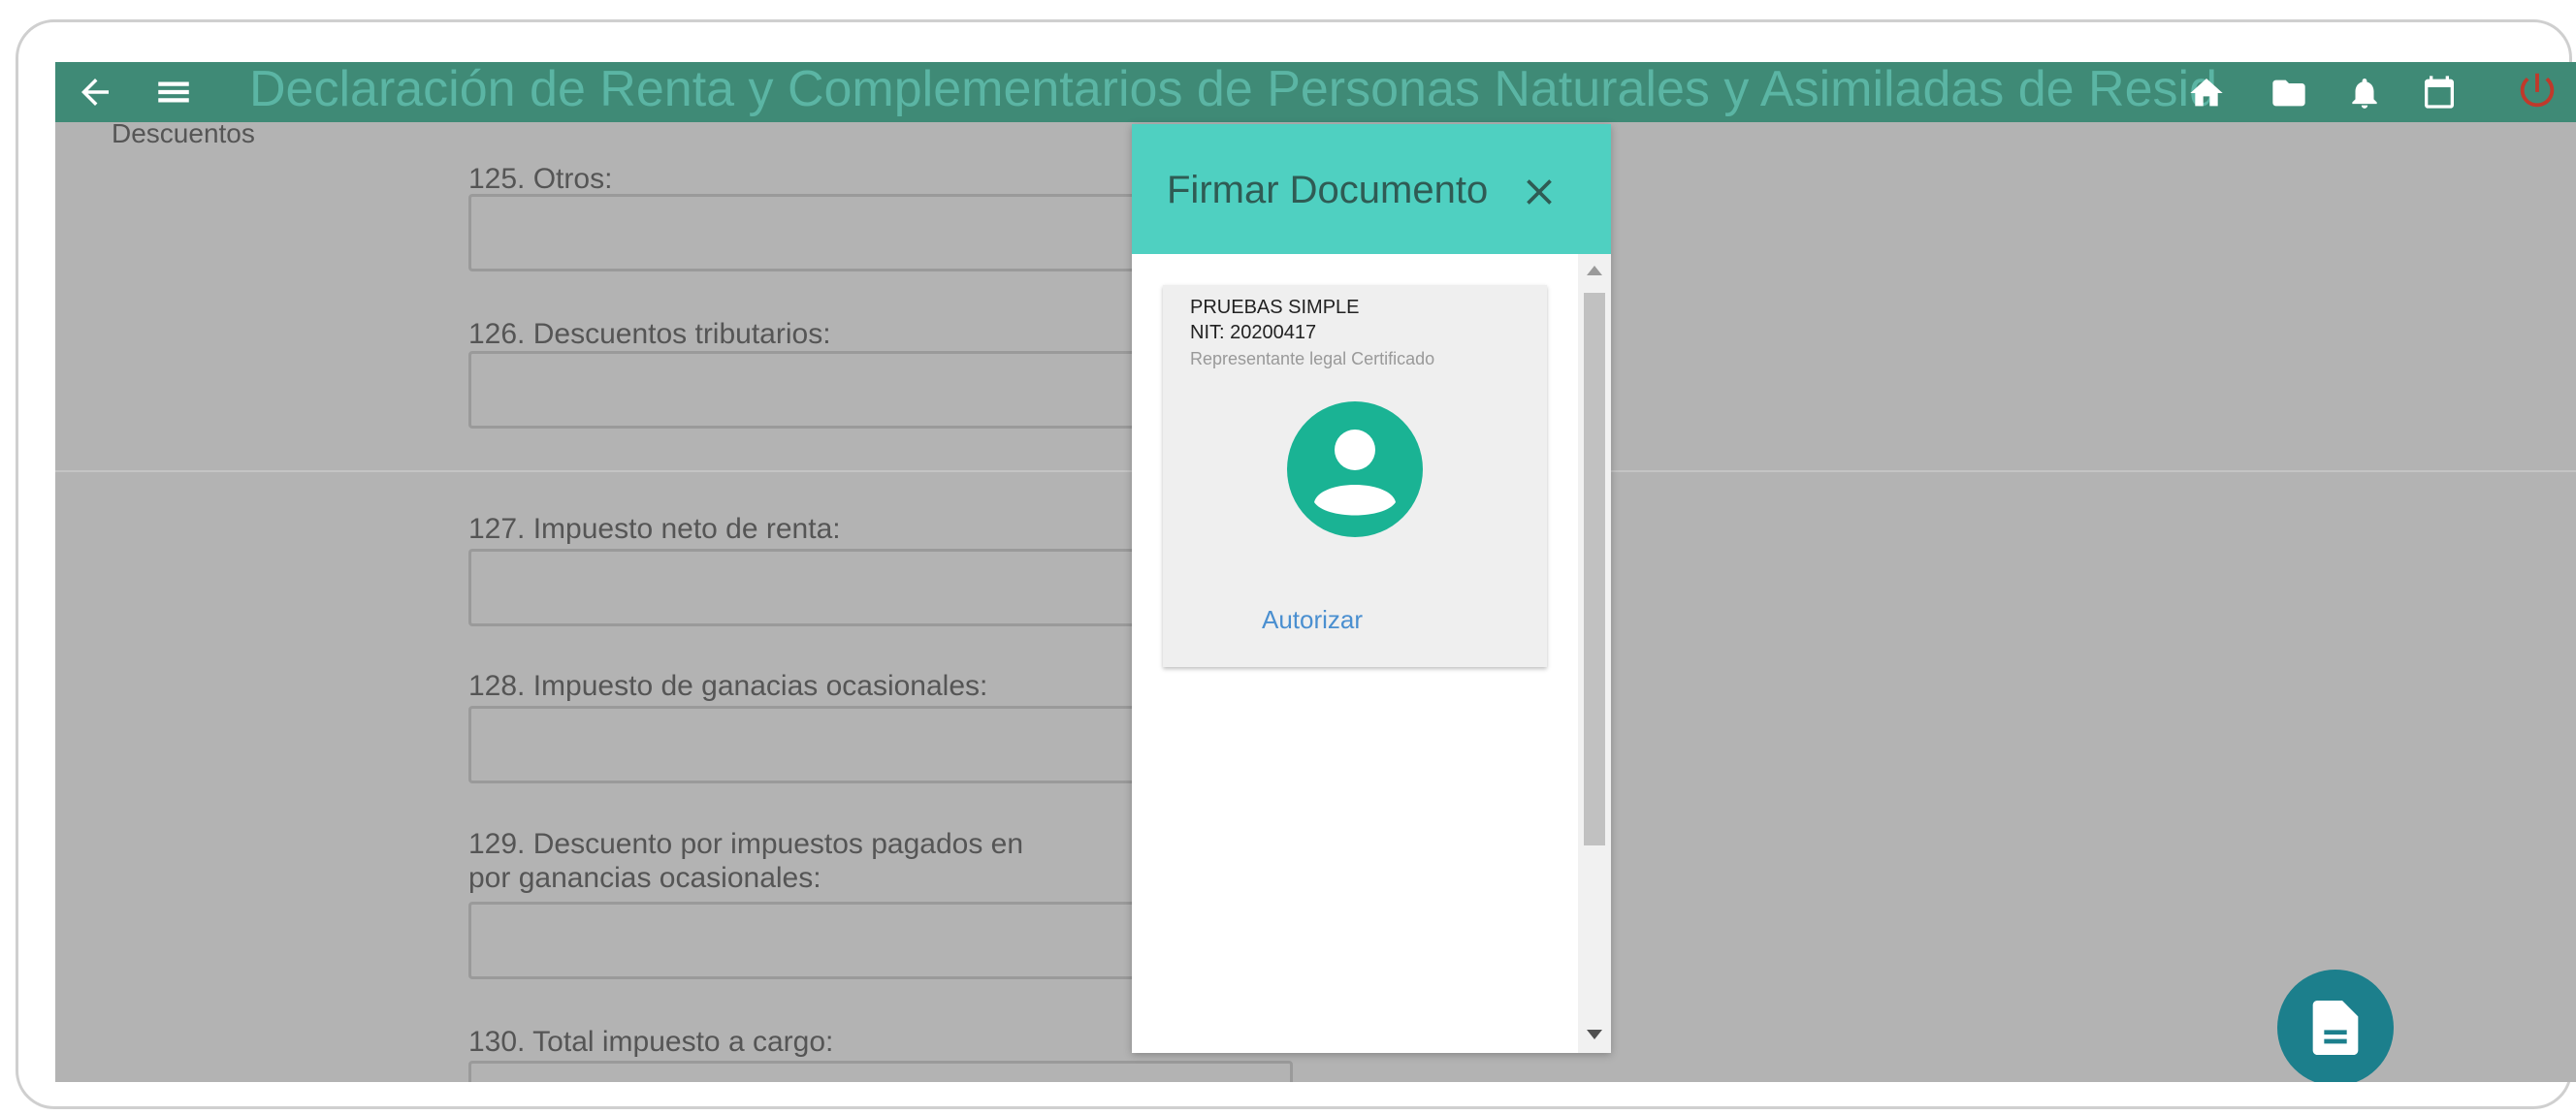 Image resolution: width=2576 pixels, height=1115 pixels. I want to click on modal-header: Firmar Documento, so click(1371, 189).